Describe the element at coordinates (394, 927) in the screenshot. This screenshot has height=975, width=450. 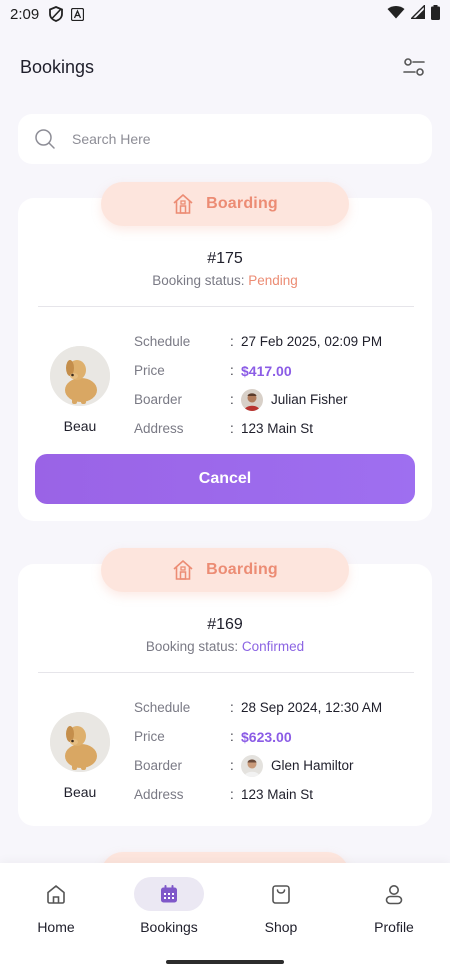
I see `nav-label: Profile` at that location.